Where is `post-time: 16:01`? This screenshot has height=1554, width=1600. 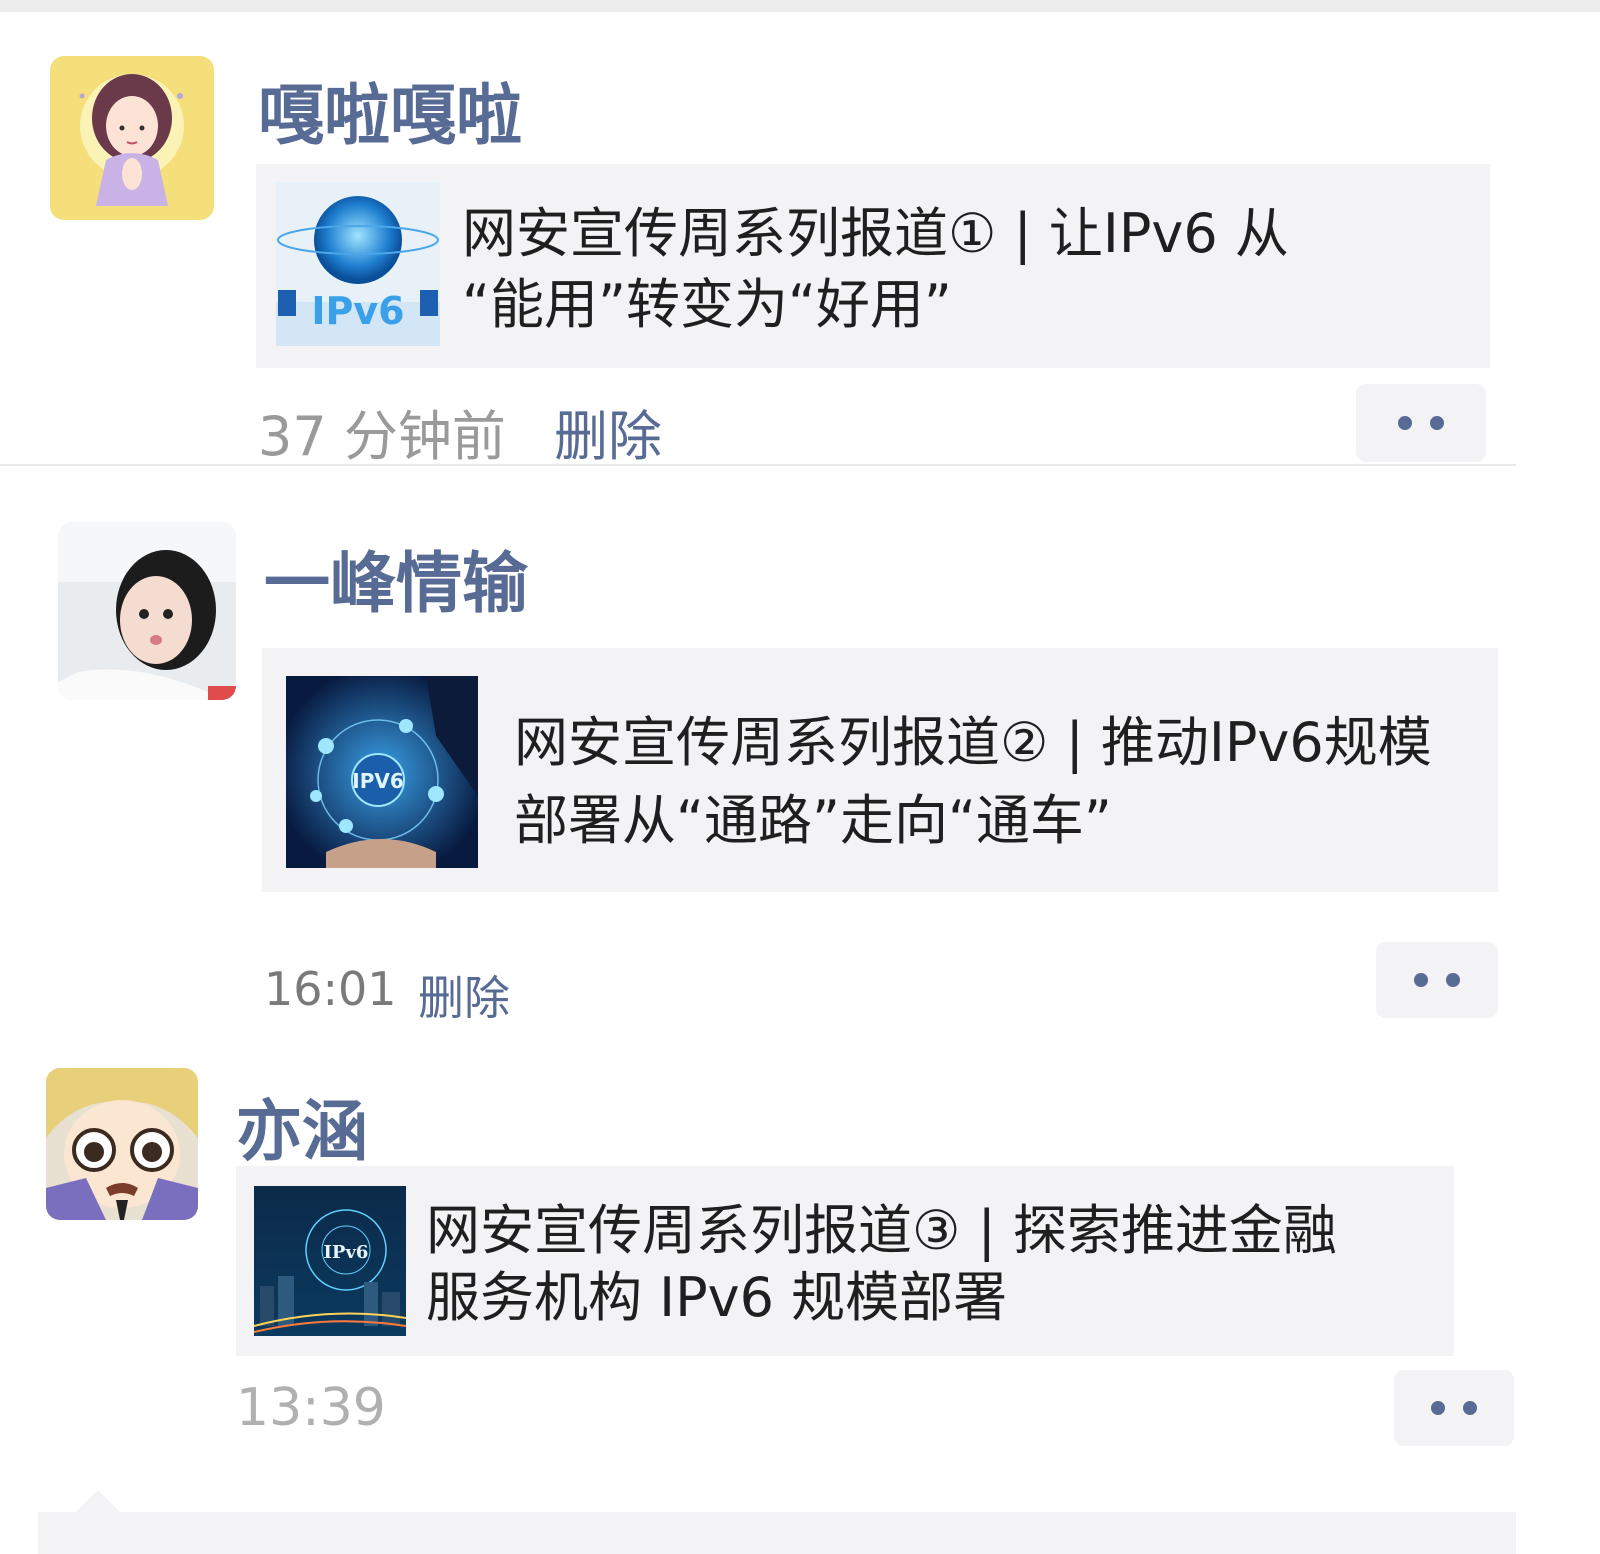 post-time: 16:01 is located at coordinates (330, 989).